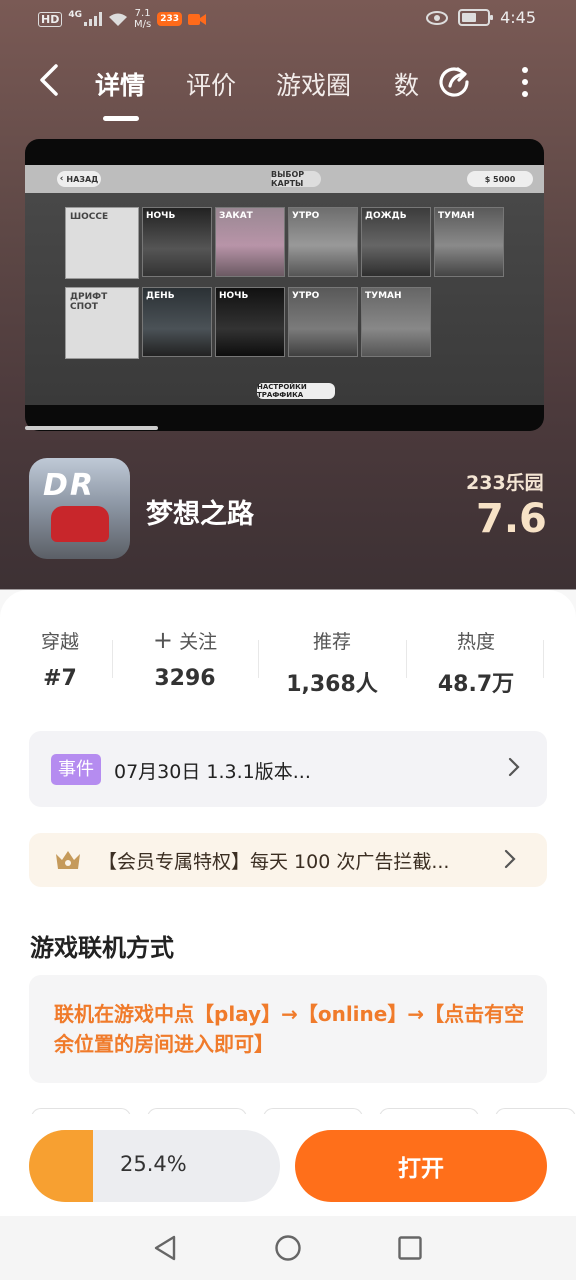 This screenshot has height=1280, width=576. Describe the element at coordinates (332, 684) in the screenshot. I see `stat-value: 1,368人` at that location.